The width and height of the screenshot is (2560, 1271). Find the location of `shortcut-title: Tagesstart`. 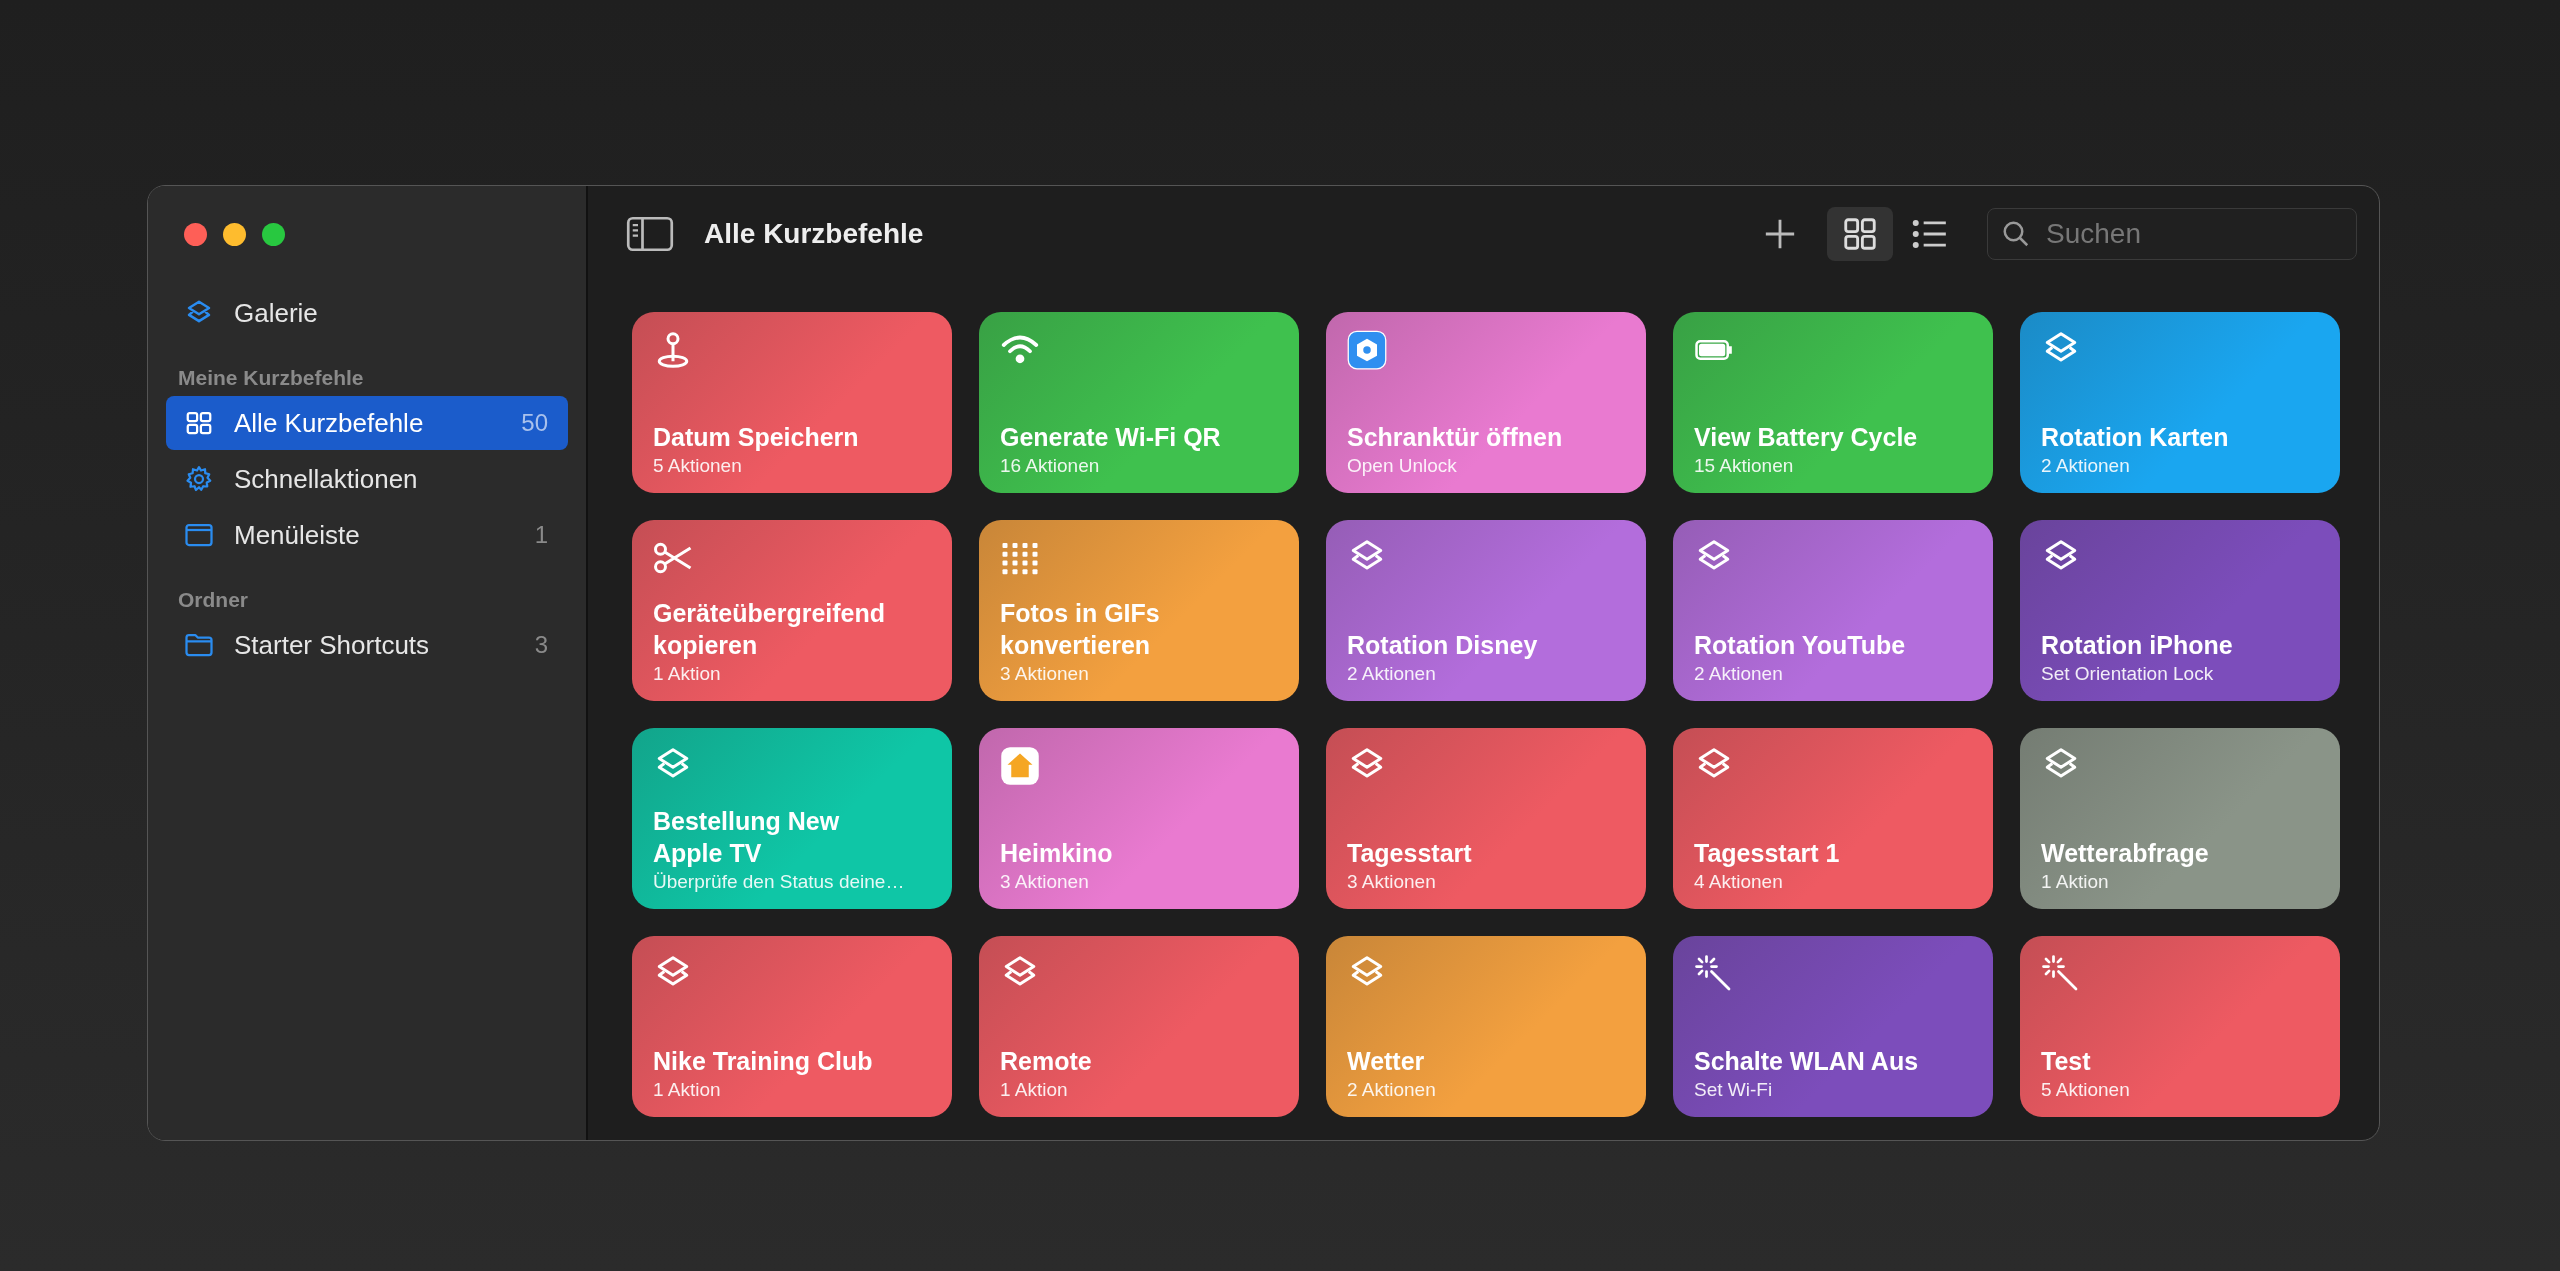

shortcut-title: Tagesstart is located at coordinates (1410, 853).